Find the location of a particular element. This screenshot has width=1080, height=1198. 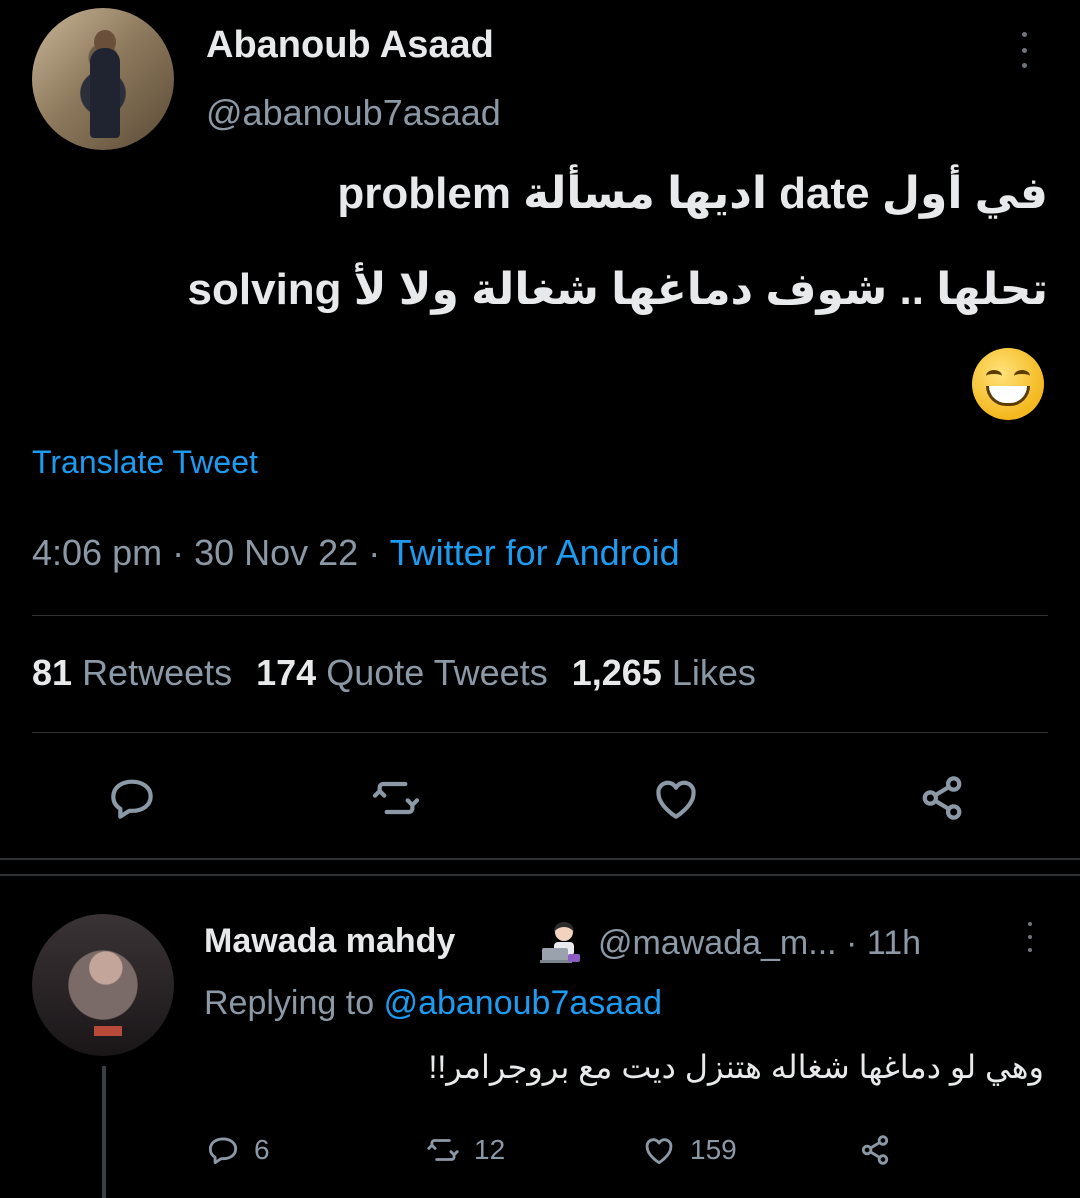

reply-author-handle: @mawada_m... · 11h is located at coordinates (760, 943).